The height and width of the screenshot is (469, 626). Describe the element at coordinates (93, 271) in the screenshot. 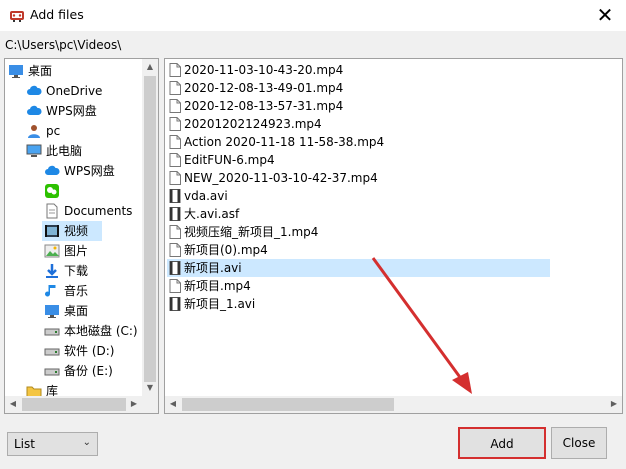

I see `tree-item: 下载` at that location.